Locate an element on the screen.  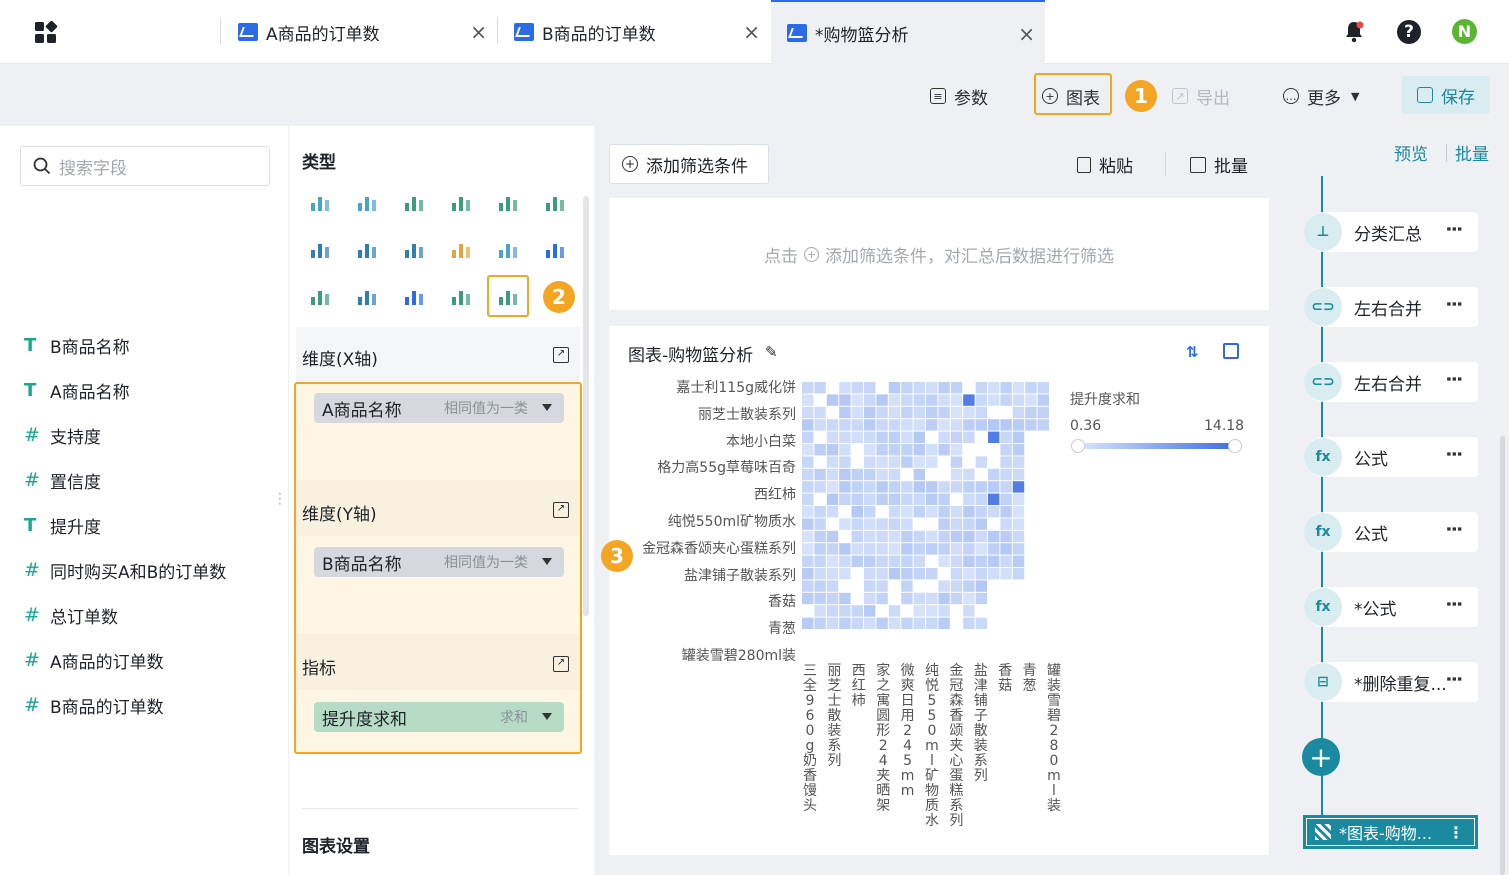
add-filter-button: + 添加筛选条件 is located at coordinates (689, 164).